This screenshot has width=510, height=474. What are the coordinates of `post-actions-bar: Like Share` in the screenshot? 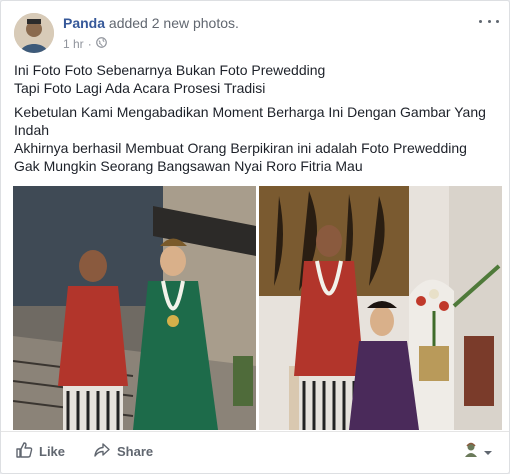 It's located at (255, 451).